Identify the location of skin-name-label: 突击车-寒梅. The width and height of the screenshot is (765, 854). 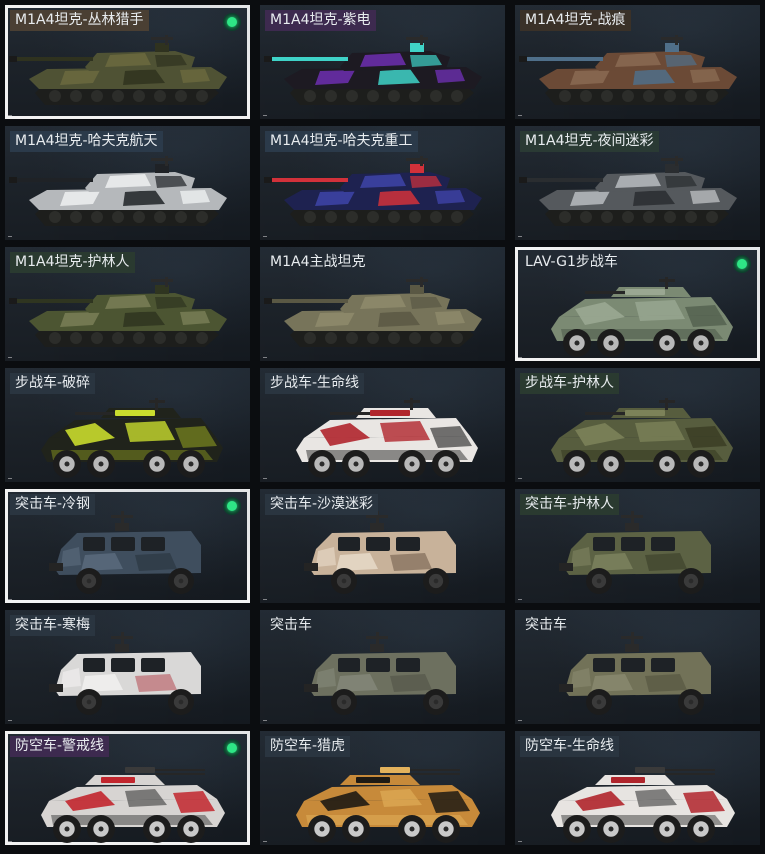
(53, 625).